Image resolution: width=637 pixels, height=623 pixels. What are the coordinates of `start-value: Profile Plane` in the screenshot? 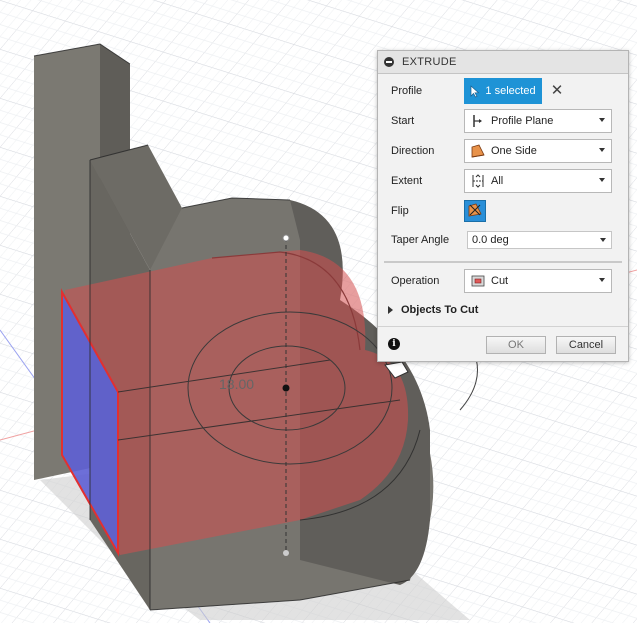 It's located at (522, 121).